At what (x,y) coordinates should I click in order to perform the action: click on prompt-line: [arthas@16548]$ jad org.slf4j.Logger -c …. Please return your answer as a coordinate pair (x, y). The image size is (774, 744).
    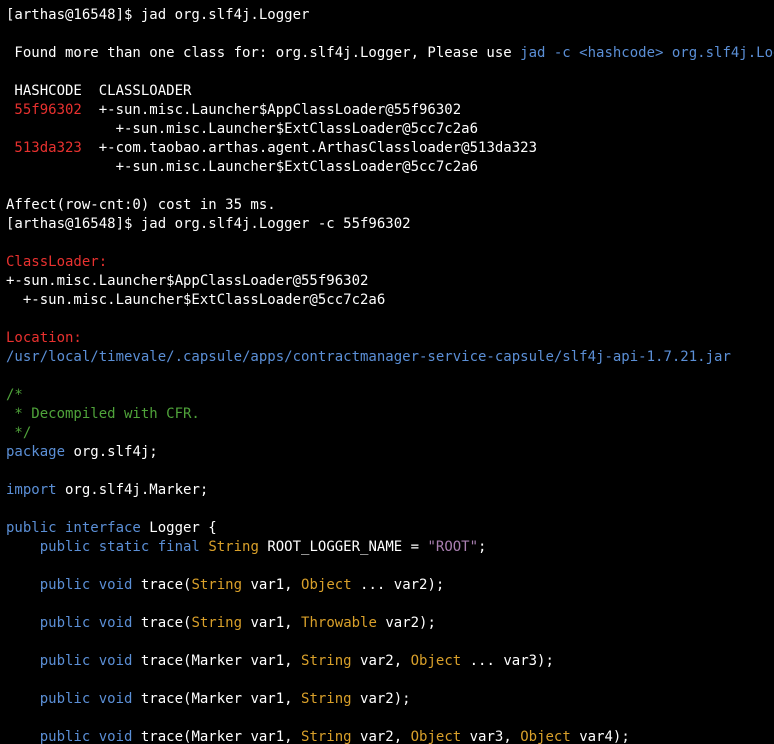
    Looking at the image, I should click on (208, 224).